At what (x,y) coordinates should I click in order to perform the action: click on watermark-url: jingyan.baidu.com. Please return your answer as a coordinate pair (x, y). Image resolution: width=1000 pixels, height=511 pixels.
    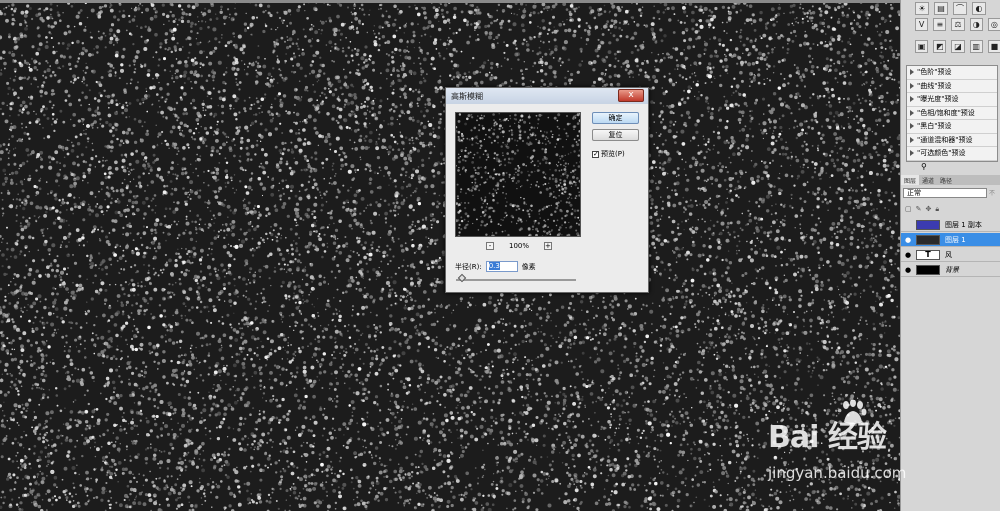
    Looking at the image, I should click on (837, 473).